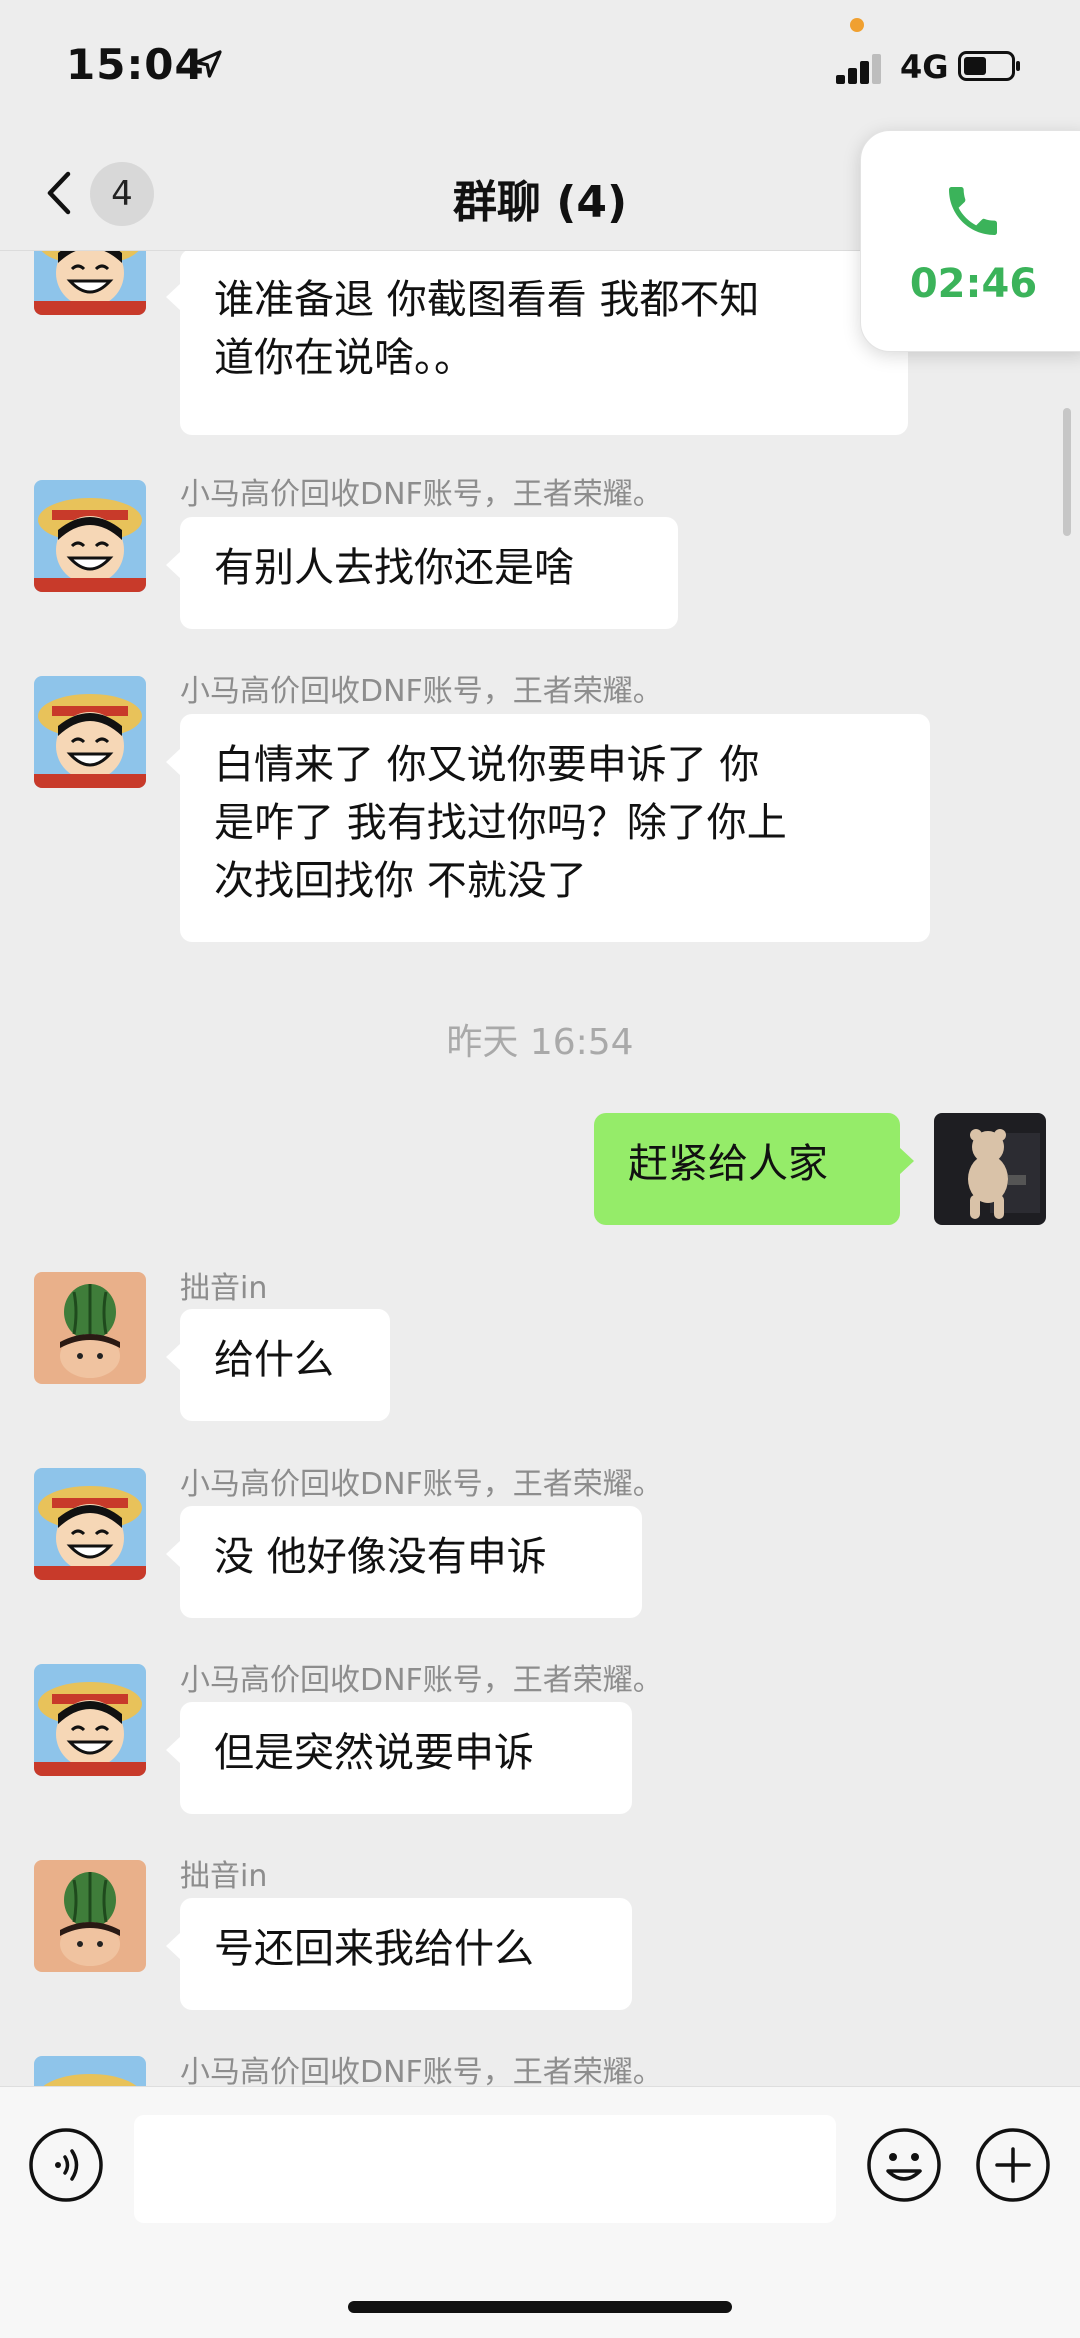 This screenshot has width=1080, height=2338. Describe the element at coordinates (374, 1949) in the screenshot. I see `message-text-line: 号还回来我给什么` at that location.